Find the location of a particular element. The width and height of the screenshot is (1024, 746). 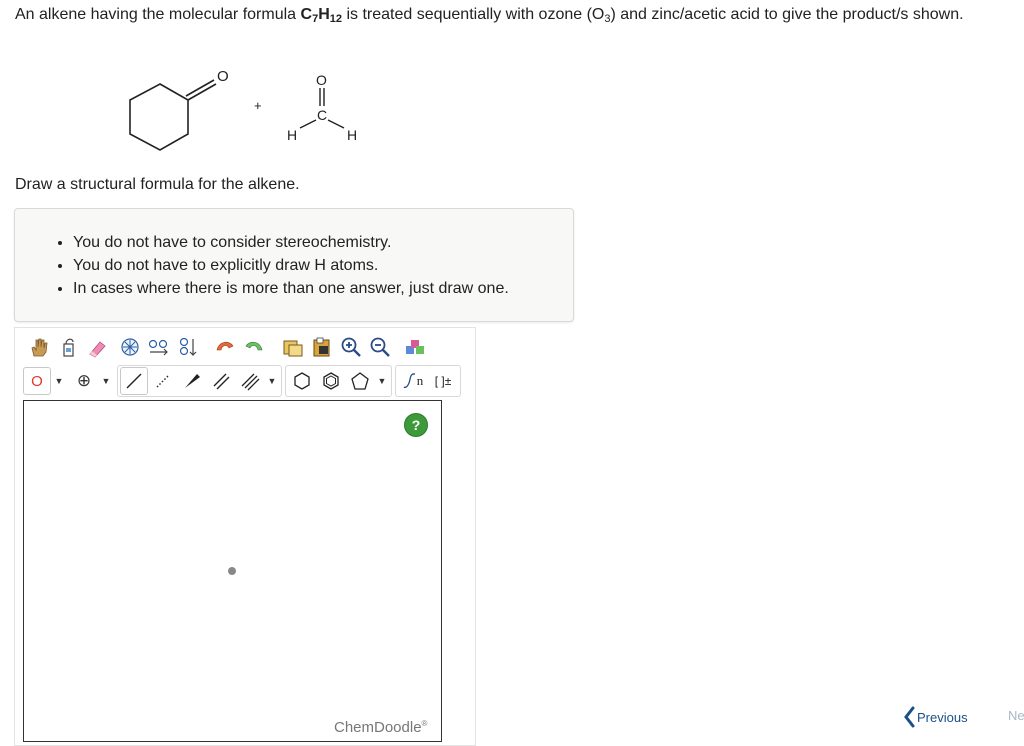

aldehyde-oxygen-label: O is located at coordinates (321, 80).